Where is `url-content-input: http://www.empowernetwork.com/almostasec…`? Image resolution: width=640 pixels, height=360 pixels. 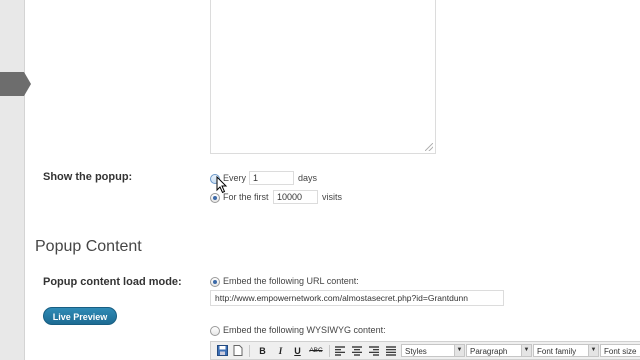
url-content-input: http://www.empowernetwork.com/almostasec… is located at coordinates (357, 298).